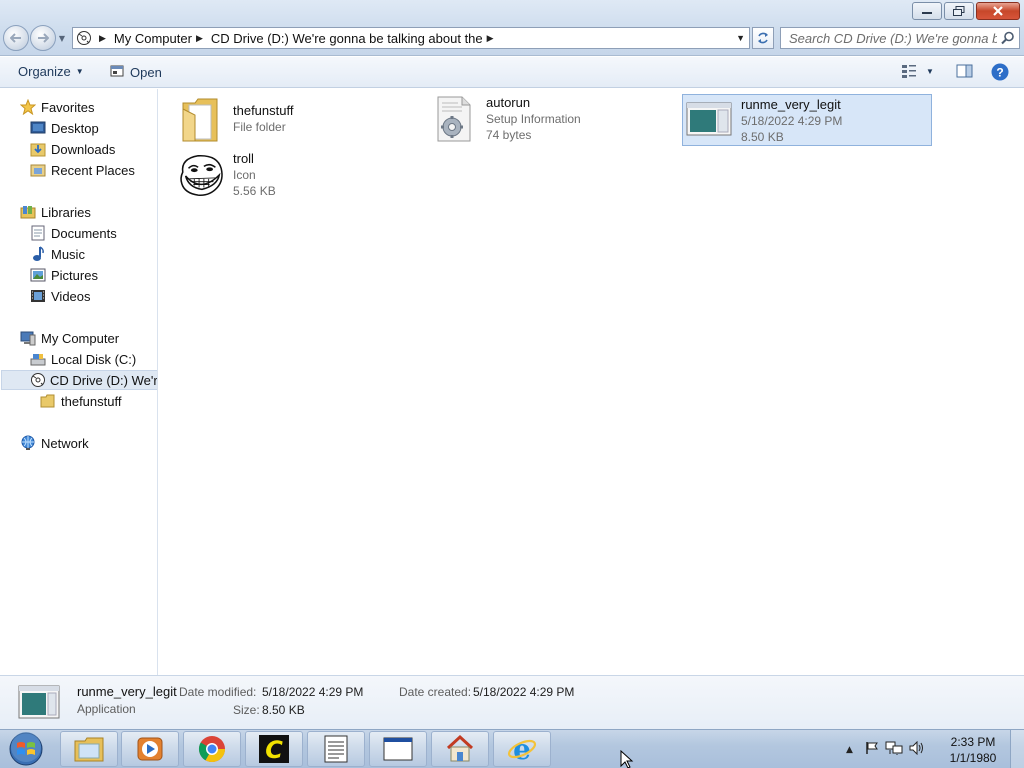  I want to click on nav-network-label: Network, so click(65, 443).